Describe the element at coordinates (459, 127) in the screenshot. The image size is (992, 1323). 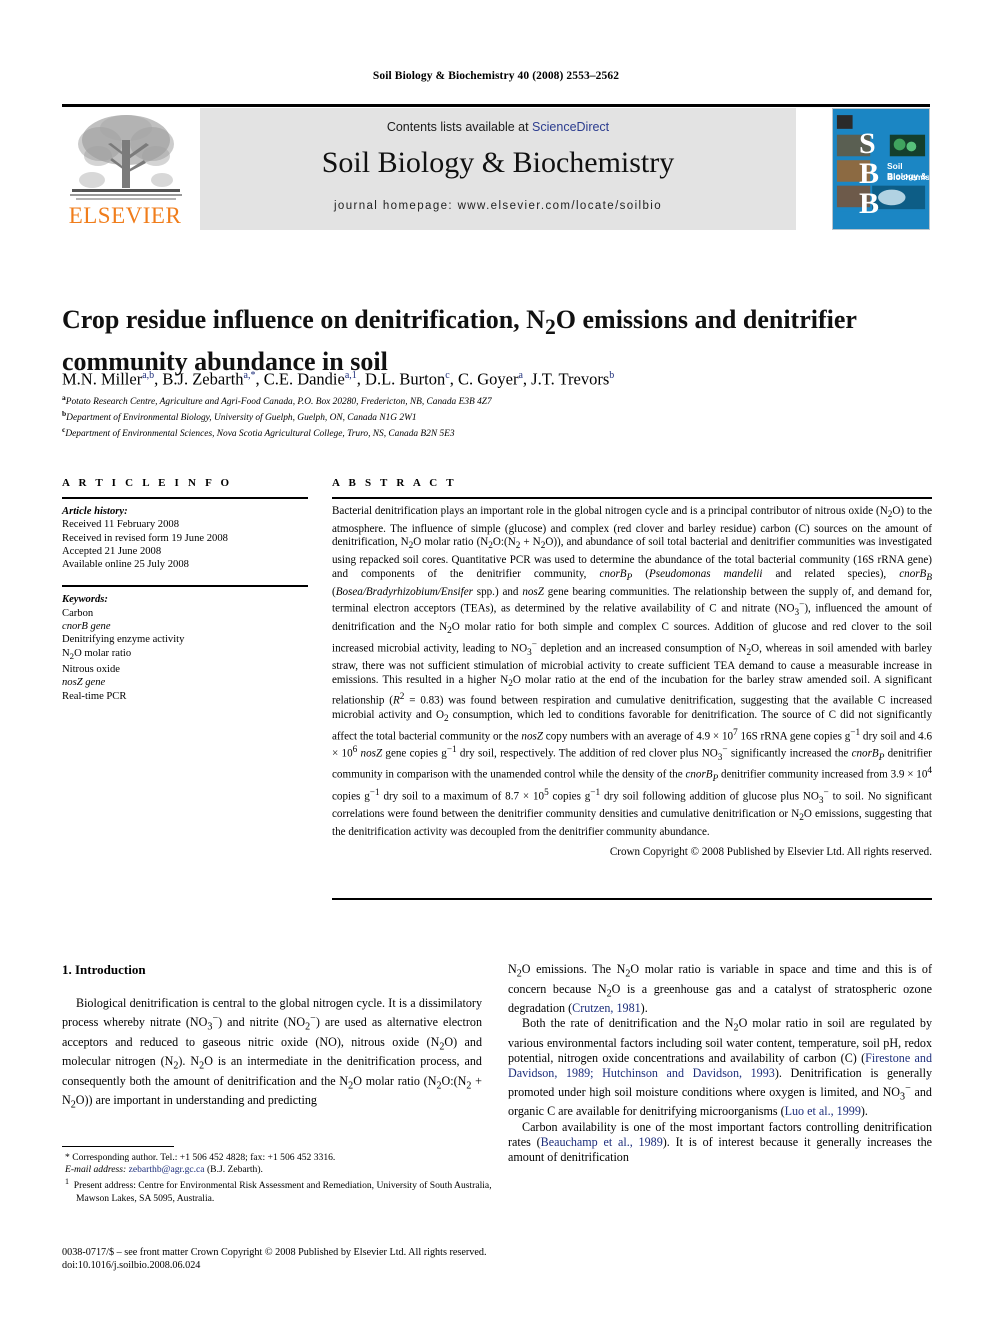
I see `contents-prefix: Contents lists available at` at that location.